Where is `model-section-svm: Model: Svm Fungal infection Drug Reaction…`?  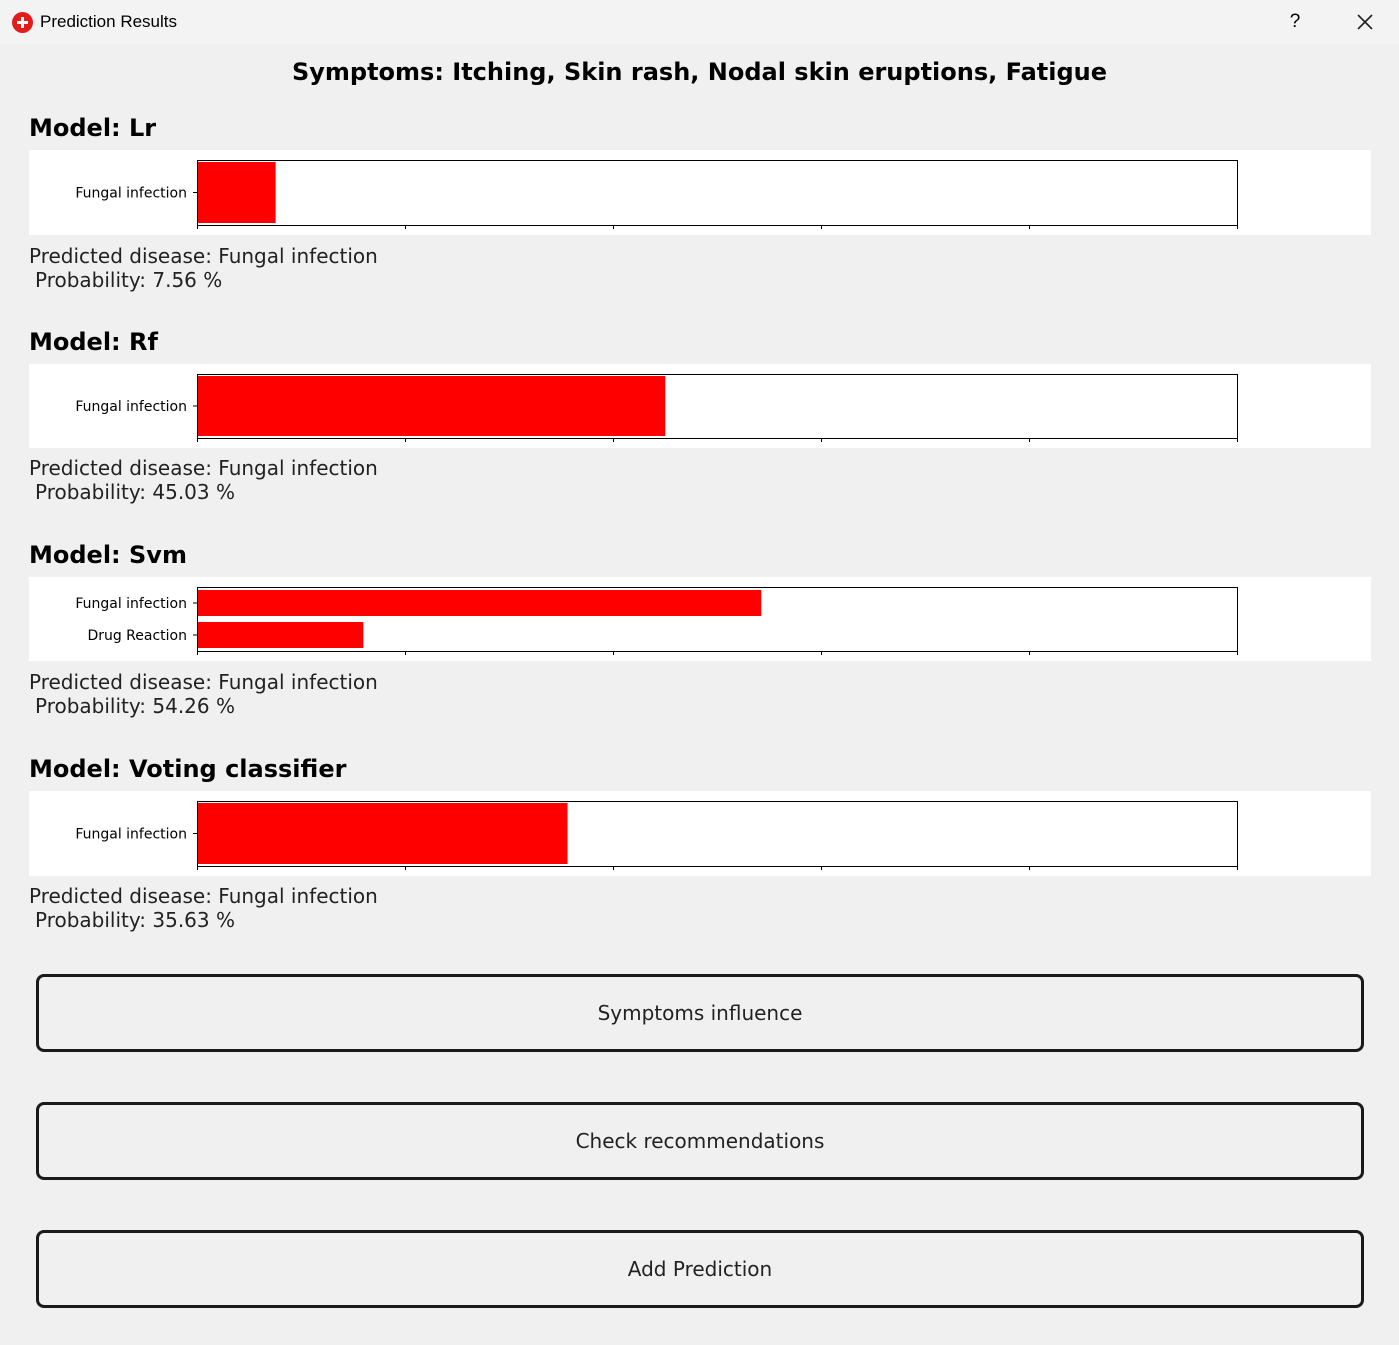 model-section-svm: Model: Svm Fungal infection Drug Reaction… is located at coordinates (700, 628).